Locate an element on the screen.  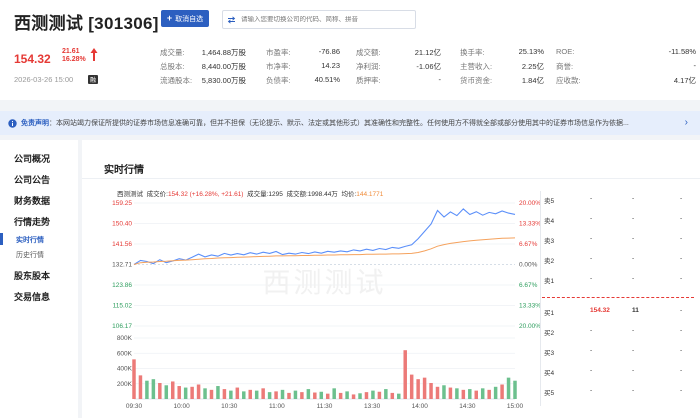
sidebar-item: 实时行情 is located at coordinates (30, 240).